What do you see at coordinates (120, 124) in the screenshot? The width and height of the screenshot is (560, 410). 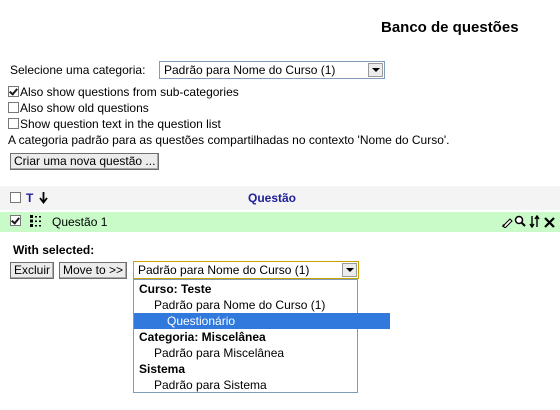 I see `show-text-label: Show question text in the question list` at bounding box center [120, 124].